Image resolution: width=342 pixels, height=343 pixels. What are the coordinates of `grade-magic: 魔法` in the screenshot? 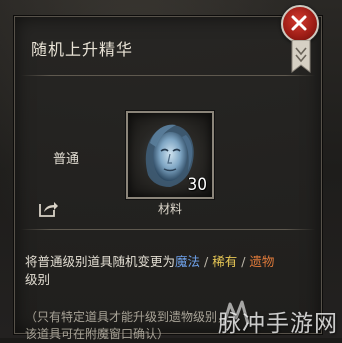 It's located at (188, 261).